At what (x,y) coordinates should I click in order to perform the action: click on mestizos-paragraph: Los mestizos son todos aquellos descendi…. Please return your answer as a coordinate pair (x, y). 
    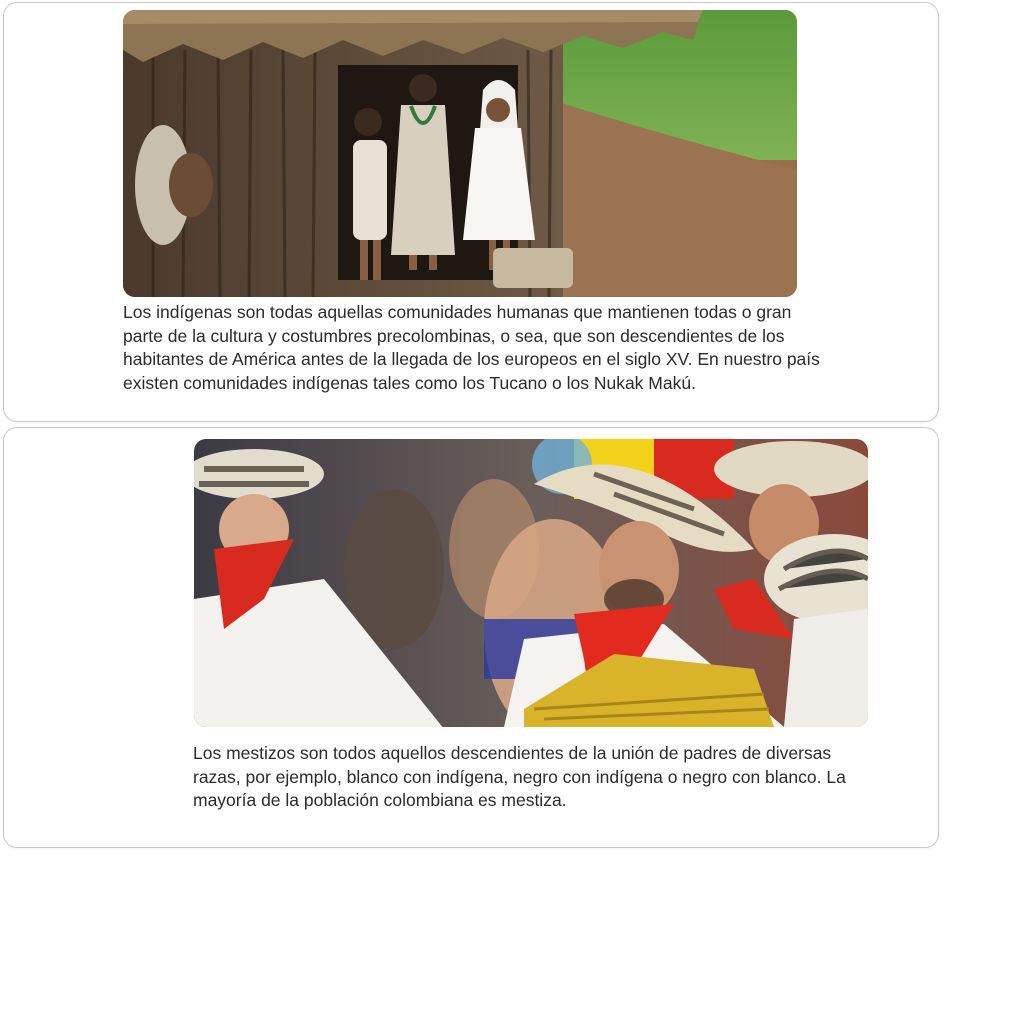
    Looking at the image, I should click on (519, 776).